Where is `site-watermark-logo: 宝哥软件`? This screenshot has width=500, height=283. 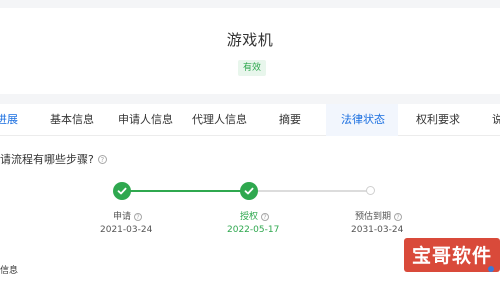
site-watermark-logo: 宝哥软件 is located at coordinates (452, 255).